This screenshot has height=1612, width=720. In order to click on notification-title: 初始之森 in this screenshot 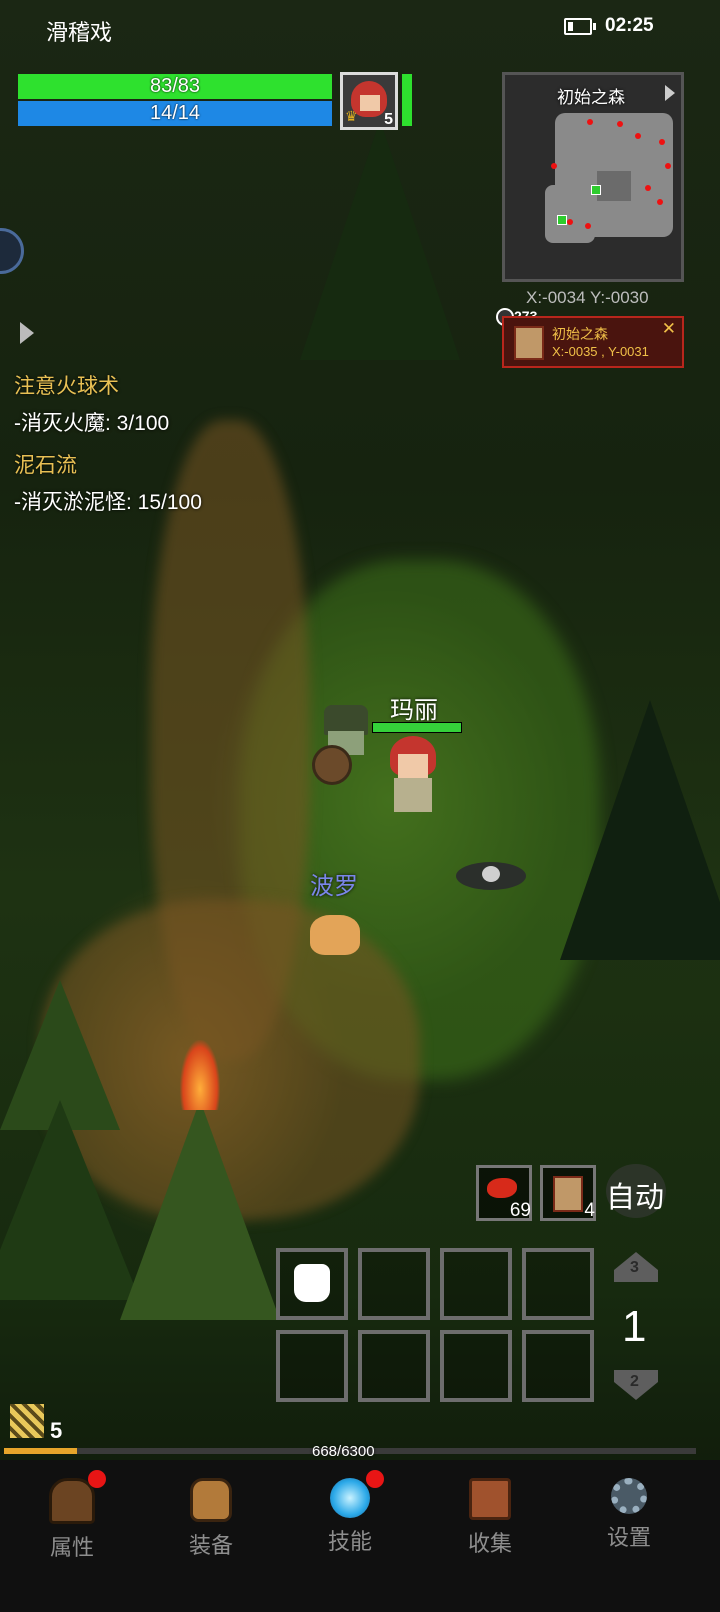, I will do `click(580, 334)`.